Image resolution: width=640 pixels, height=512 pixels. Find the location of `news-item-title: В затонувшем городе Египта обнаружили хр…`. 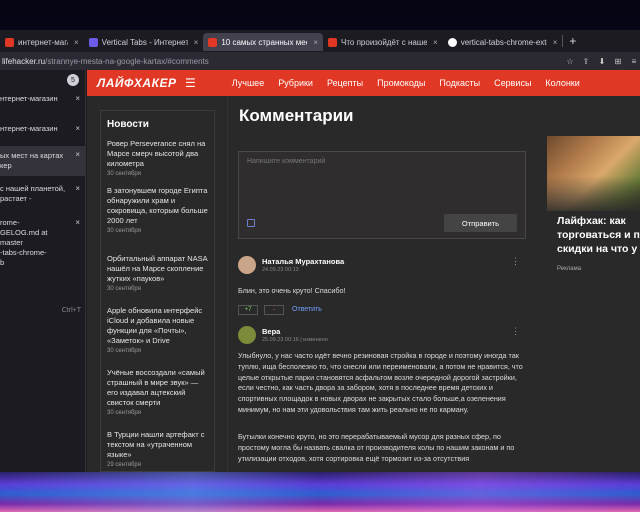

news-item-title: В затонувшем городе Египта обнаружили хр… is located at coordinates (157, 205).